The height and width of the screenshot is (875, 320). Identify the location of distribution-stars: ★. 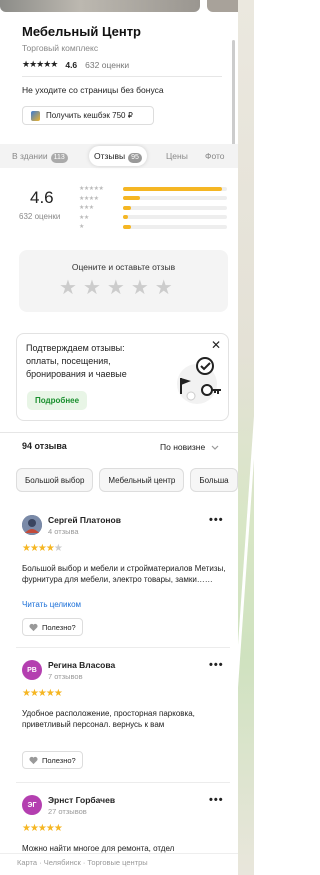
(81, 227).